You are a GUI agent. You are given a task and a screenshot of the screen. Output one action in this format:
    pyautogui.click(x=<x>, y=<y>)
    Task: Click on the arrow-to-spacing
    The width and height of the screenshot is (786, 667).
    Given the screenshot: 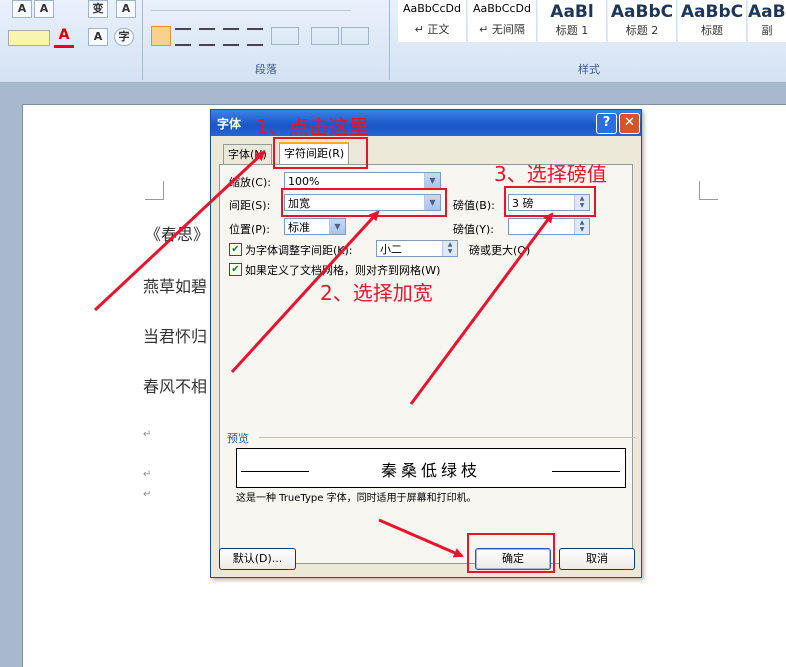 What is the action you would take?
    pyautogui.click(x=305, y=292)
    